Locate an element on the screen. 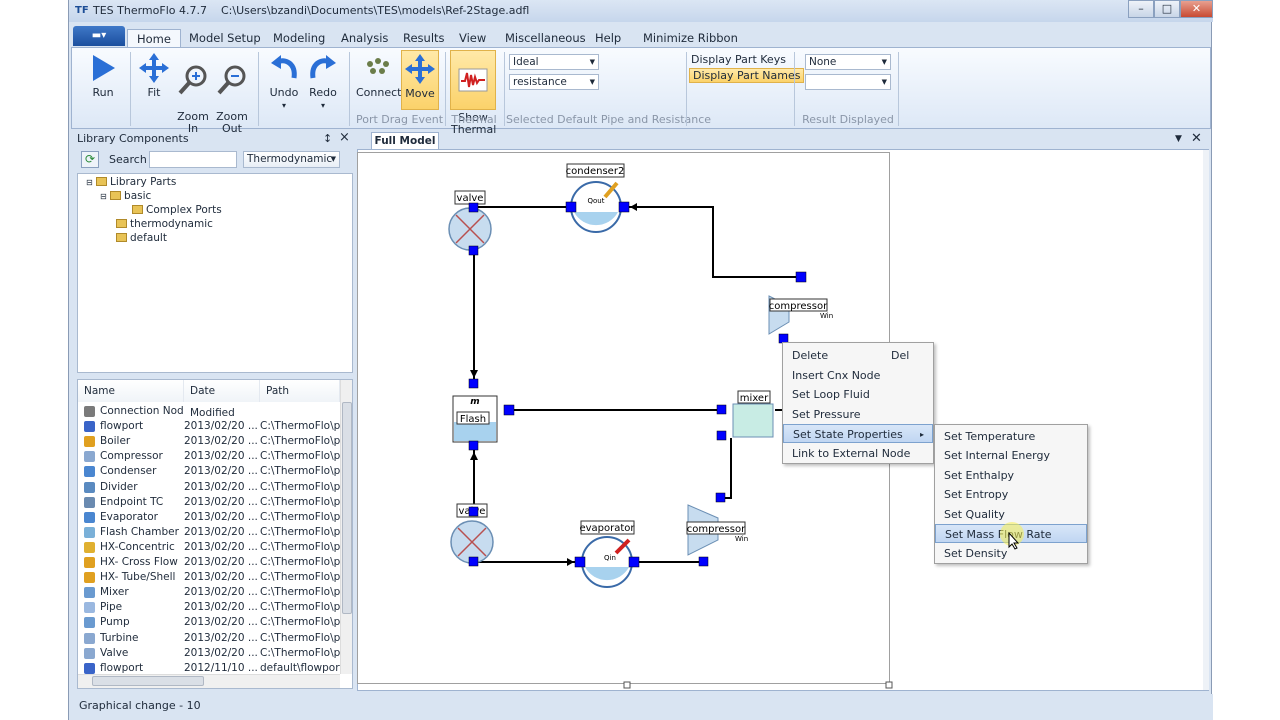 The height and width of the screenshot is (720, 1280). column-header-date-modified: Date Modified is located at coordinates (222, 399).